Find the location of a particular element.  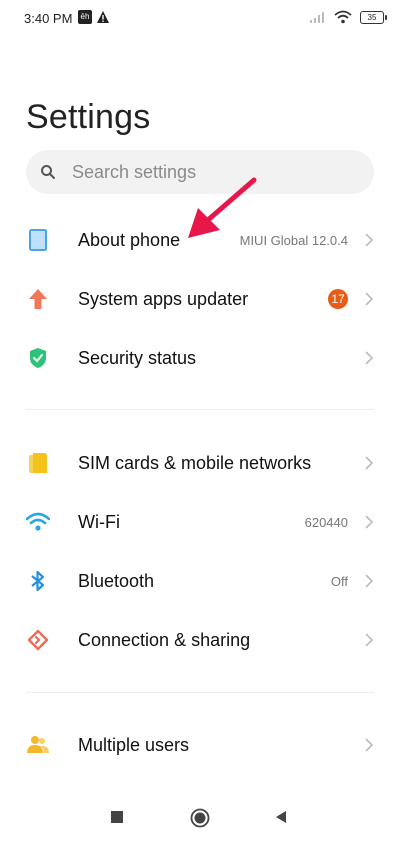

users-icon is located at coordinates (38, 745).